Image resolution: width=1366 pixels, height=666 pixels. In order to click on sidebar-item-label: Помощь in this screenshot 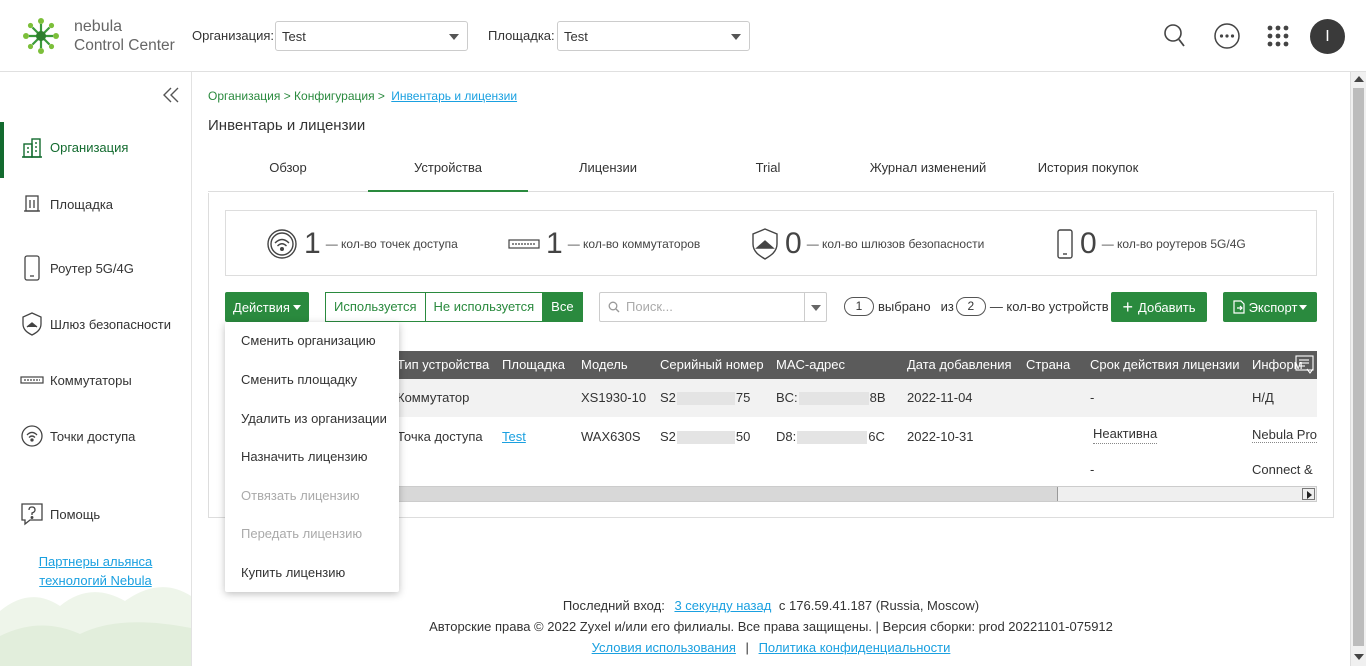, I will do `click(75, 514)`.